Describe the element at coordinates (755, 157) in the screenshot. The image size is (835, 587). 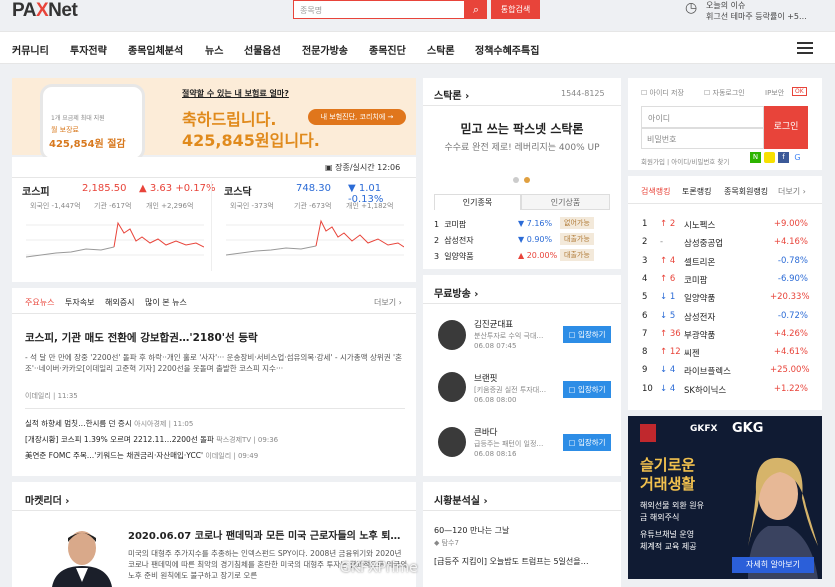
I see `naver-icon: N` at that location.